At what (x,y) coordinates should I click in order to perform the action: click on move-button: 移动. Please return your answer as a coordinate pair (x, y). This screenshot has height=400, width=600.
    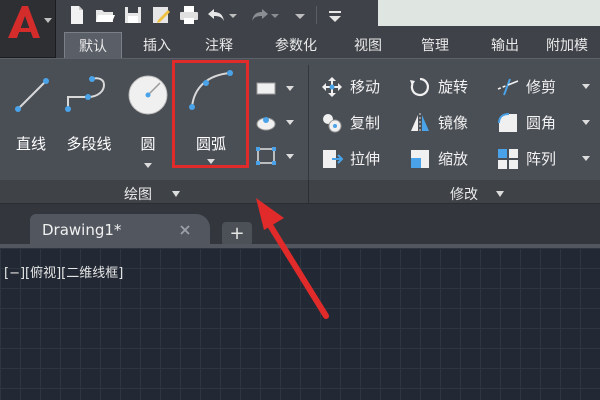
    Looking at the image, I should click on (362, 87).